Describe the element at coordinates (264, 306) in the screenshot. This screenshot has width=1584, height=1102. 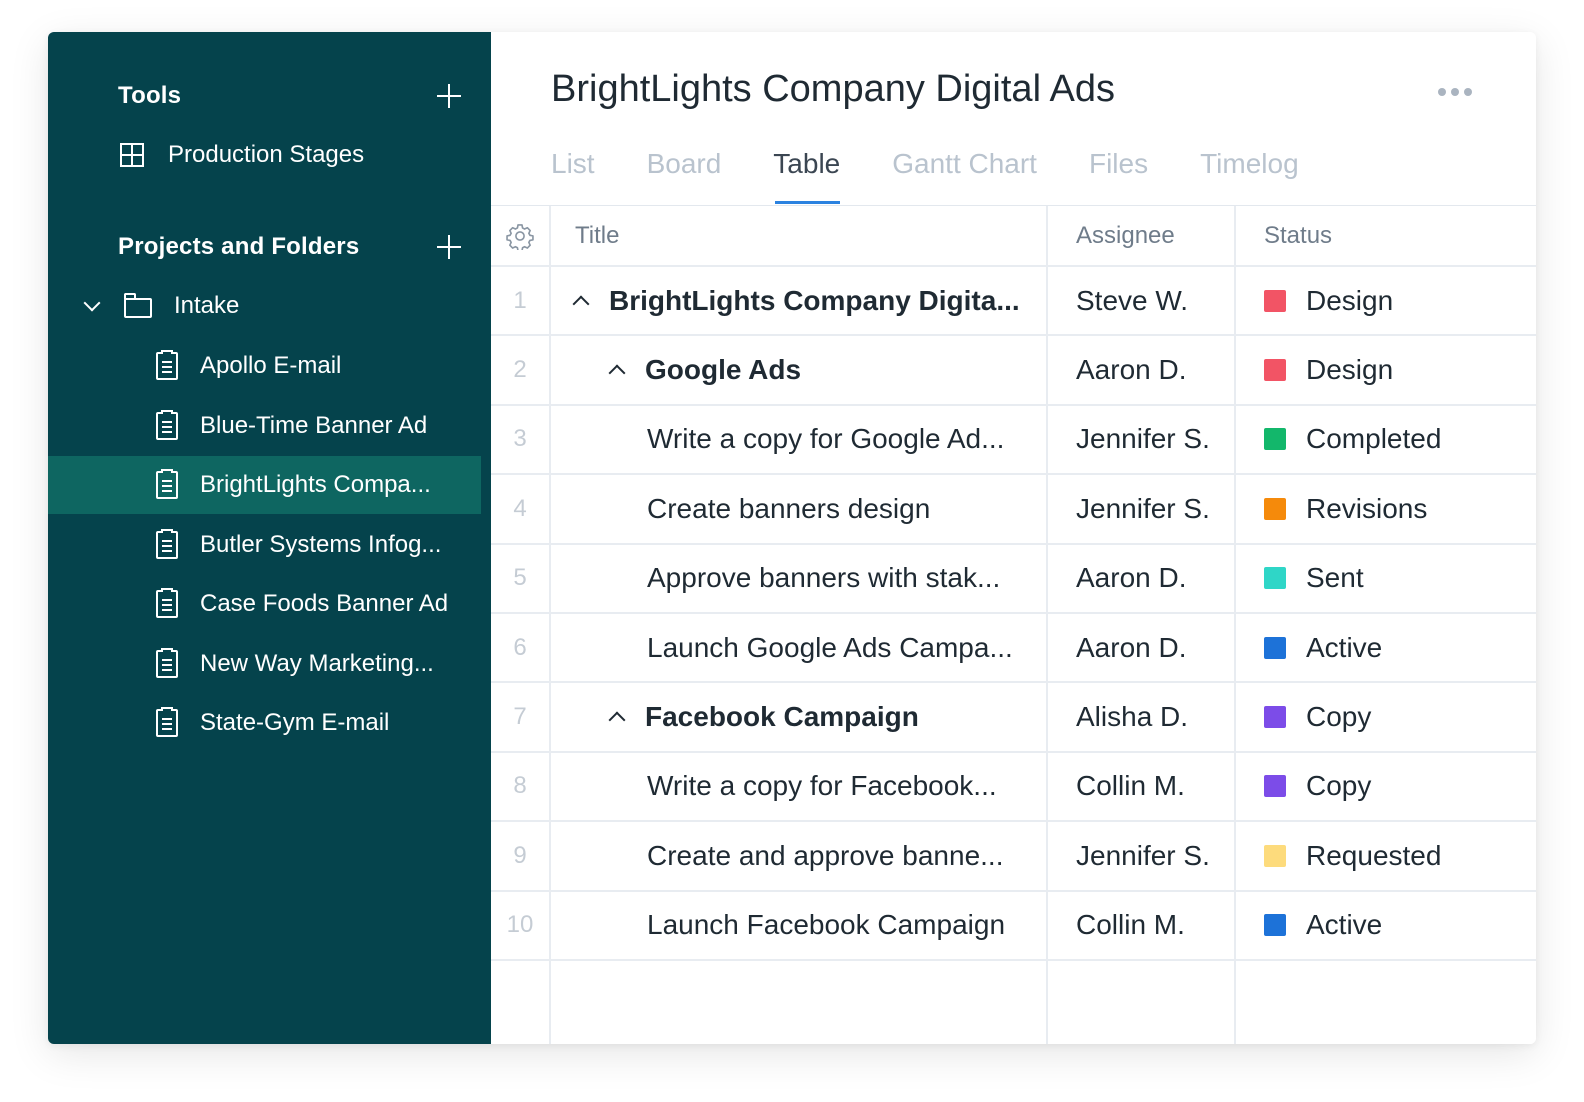
I see `folder-intake: Intake` at that location.